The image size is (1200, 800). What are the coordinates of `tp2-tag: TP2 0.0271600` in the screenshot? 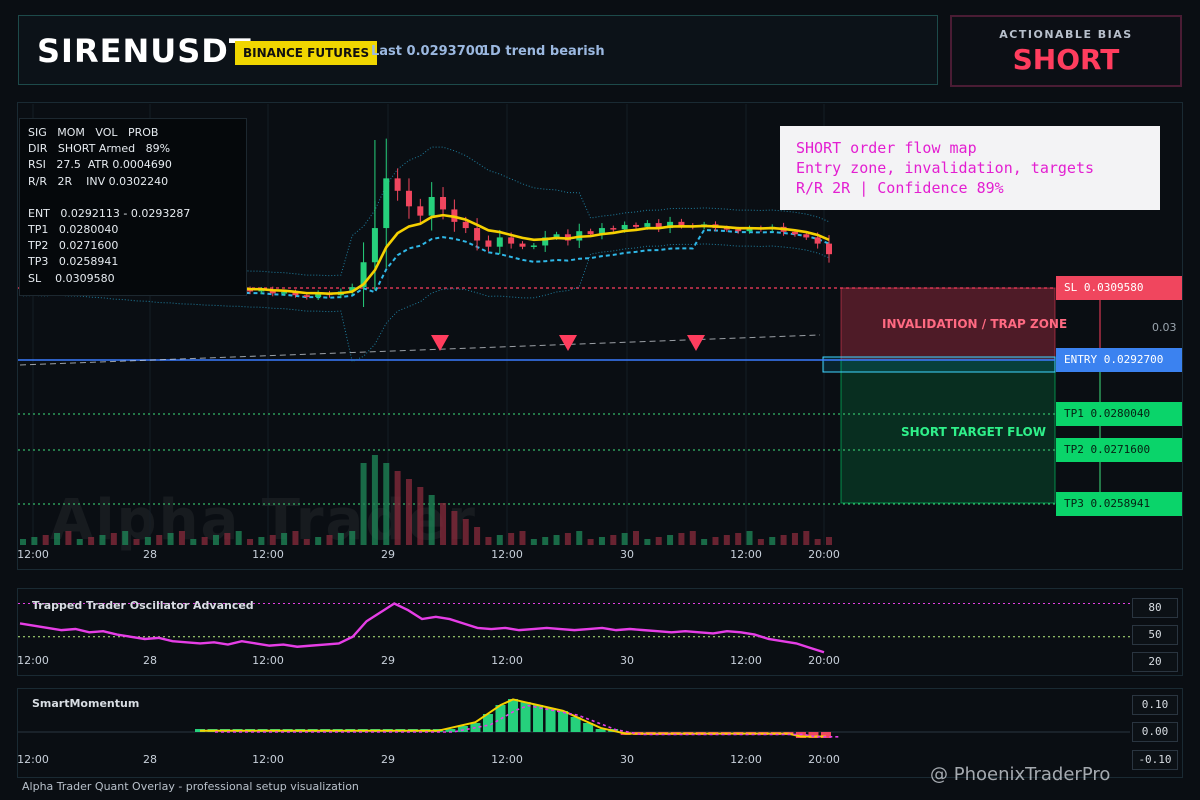 It's located at (1119, 450).